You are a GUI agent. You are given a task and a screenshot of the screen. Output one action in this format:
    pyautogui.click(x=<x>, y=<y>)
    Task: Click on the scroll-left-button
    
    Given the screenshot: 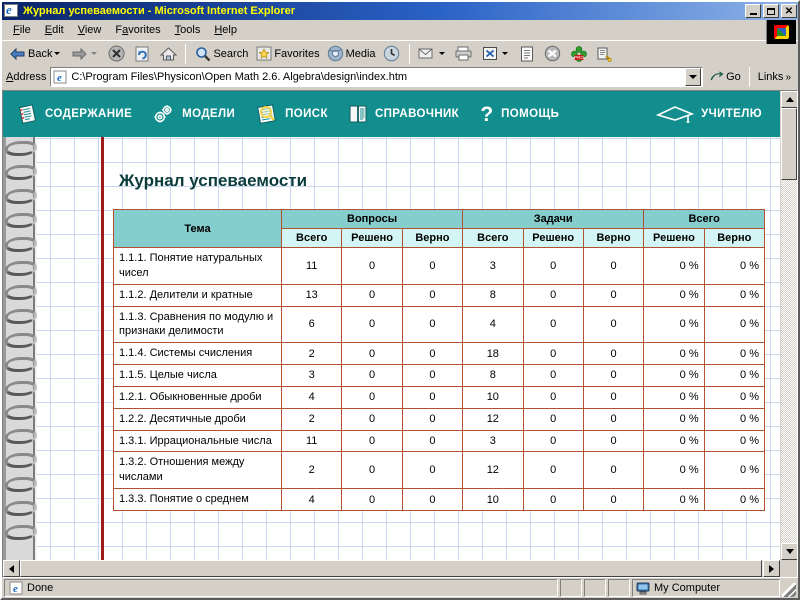 What is the action you would take?
    pyautogui.click(x=11, y=568)
    